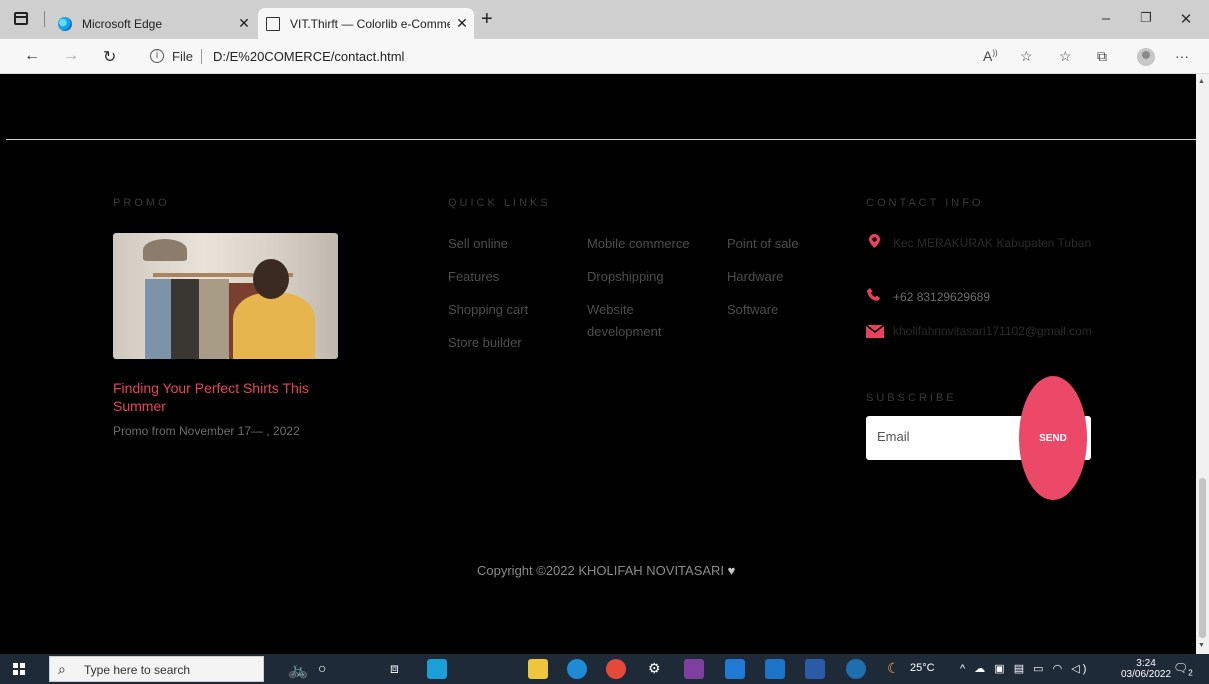 Image resolution: width=1209 pixels, height=684 pixels. Describe the element at coordinates (141, 203) in the screenshot. I see `promo-heading: PROMO` at that location.